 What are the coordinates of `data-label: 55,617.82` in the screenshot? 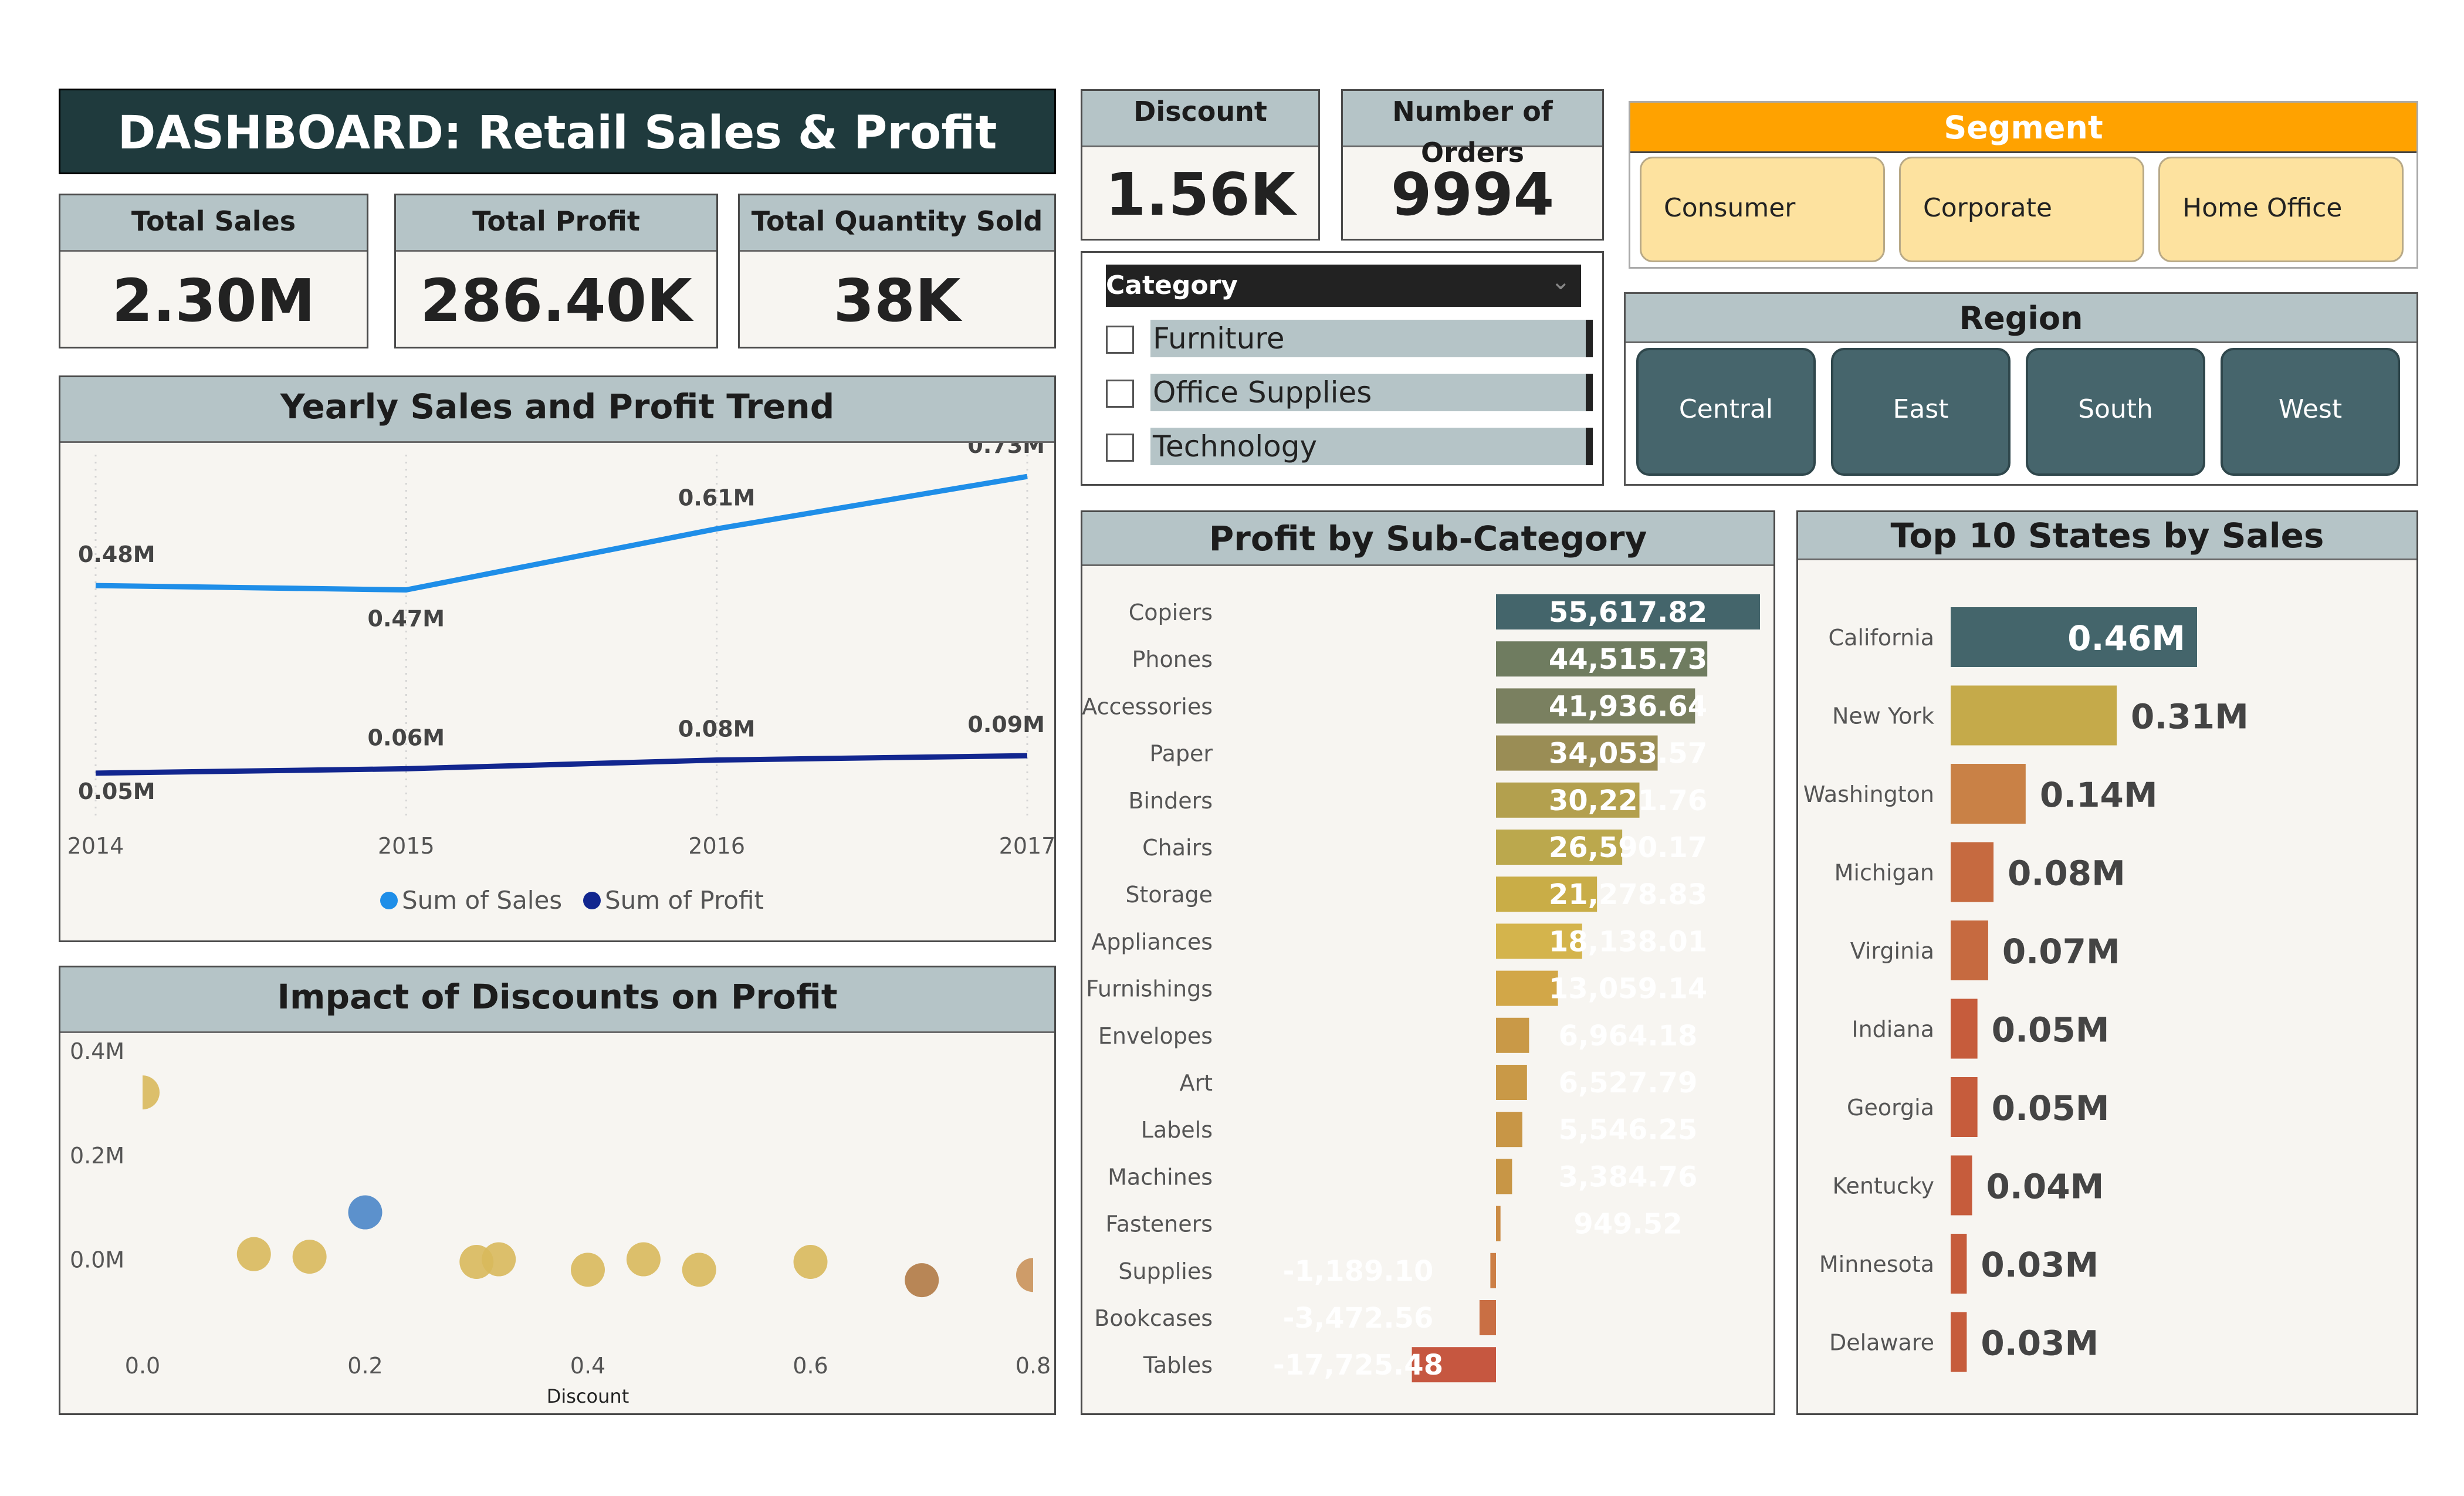 It's located at (1628, 612).